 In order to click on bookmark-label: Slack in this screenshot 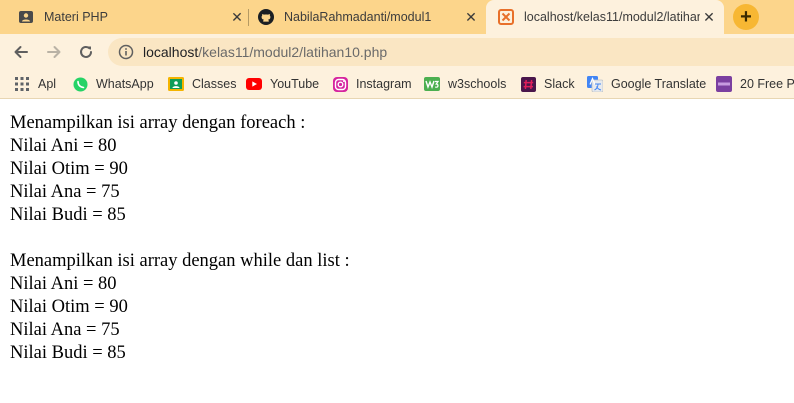, I will do `click(559, 84)`.